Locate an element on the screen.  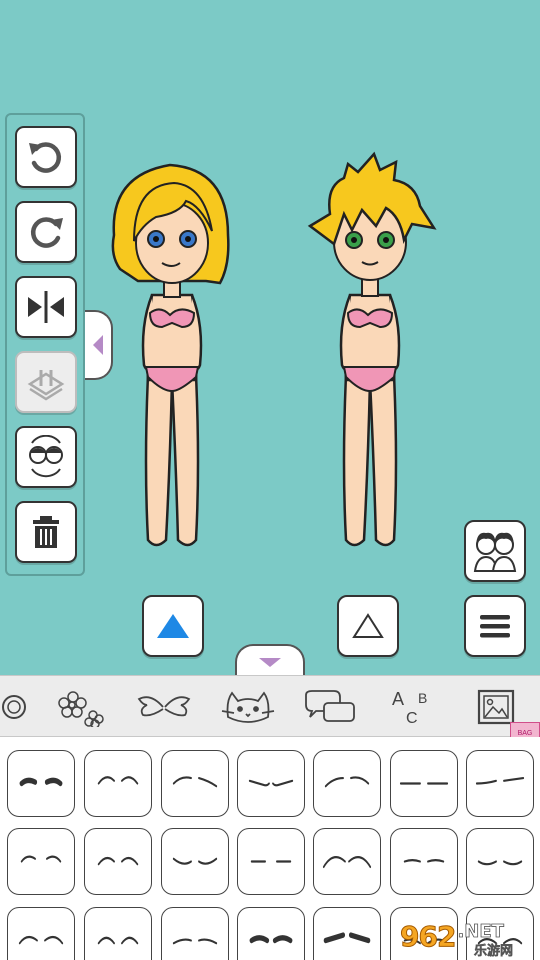
undo-icon is located at coordinates (45, 157).